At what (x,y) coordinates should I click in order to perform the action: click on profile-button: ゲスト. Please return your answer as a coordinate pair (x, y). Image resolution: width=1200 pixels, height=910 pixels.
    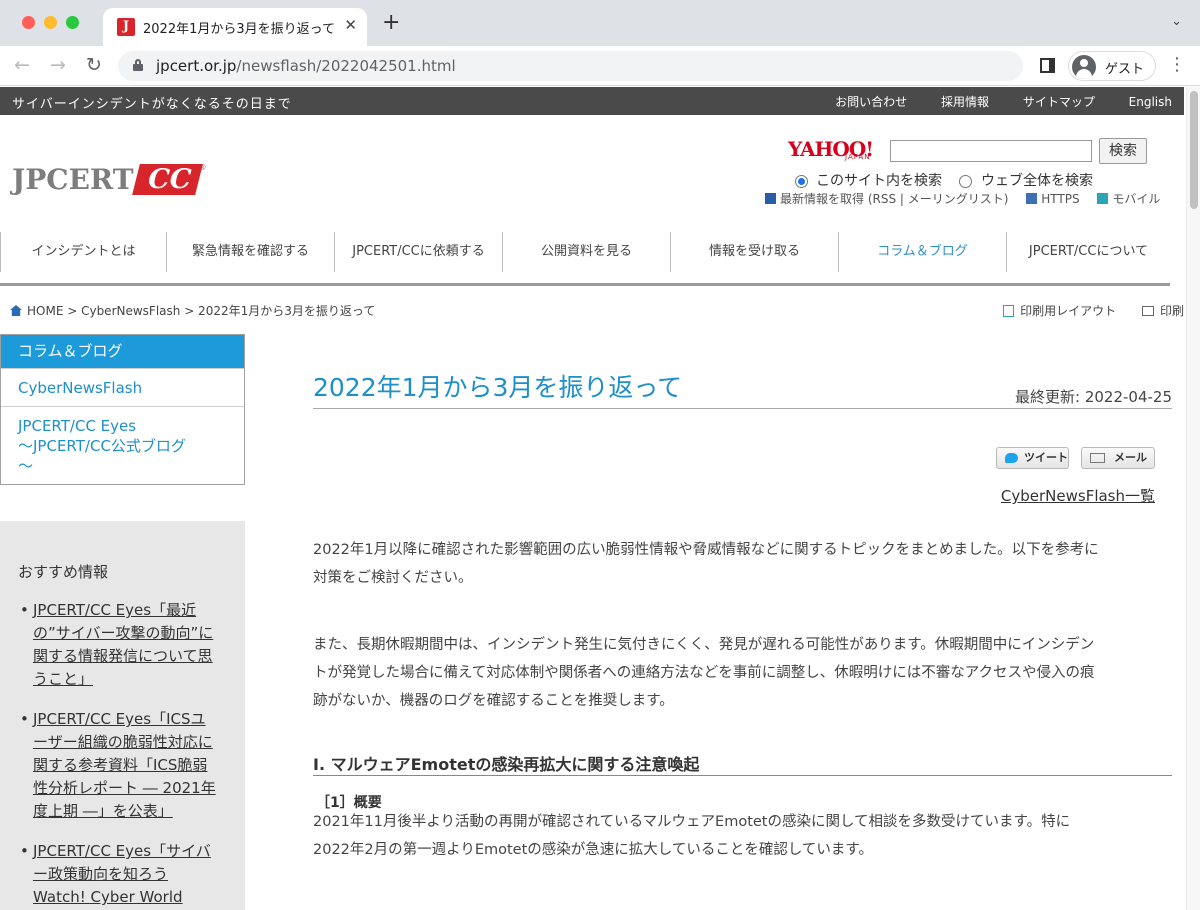
    Looking at the image, I should click on (1112, 66).